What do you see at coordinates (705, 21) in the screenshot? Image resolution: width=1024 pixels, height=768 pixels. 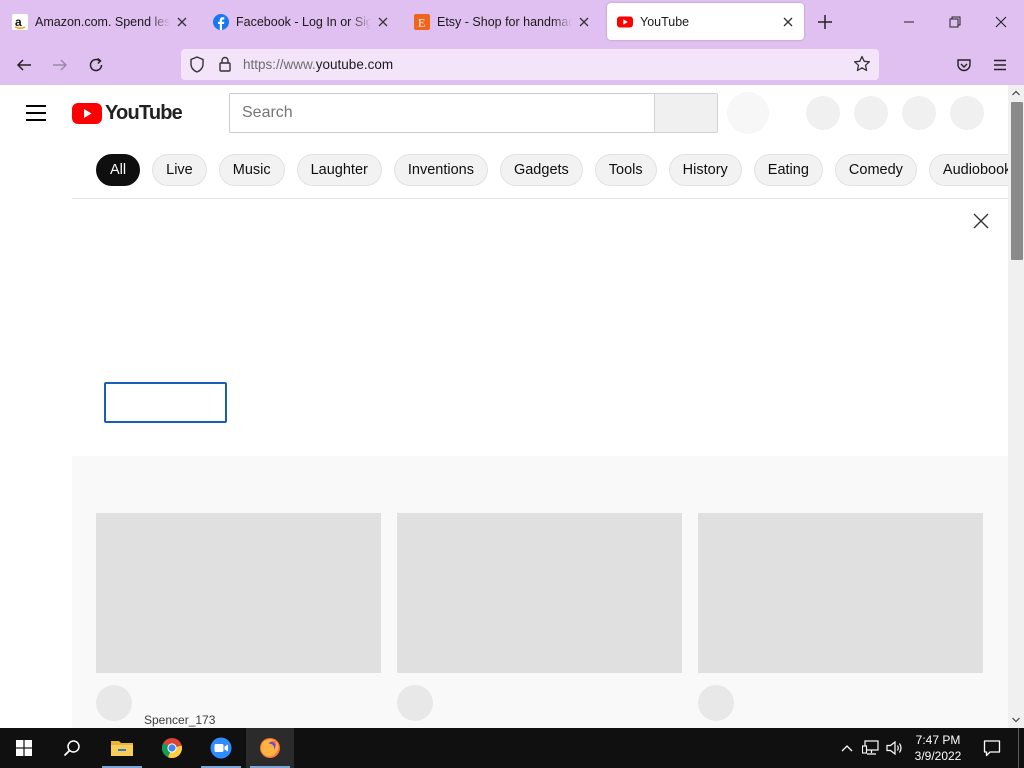 I see `tab-youtube: YouTube` at bounding box center [705, 21].